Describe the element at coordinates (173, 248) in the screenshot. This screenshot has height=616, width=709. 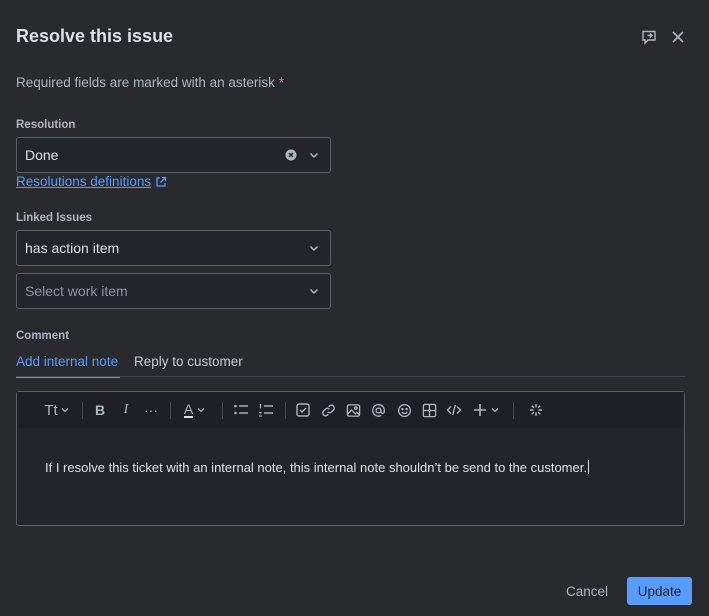
I see `link-type-select: has action item` at that location.